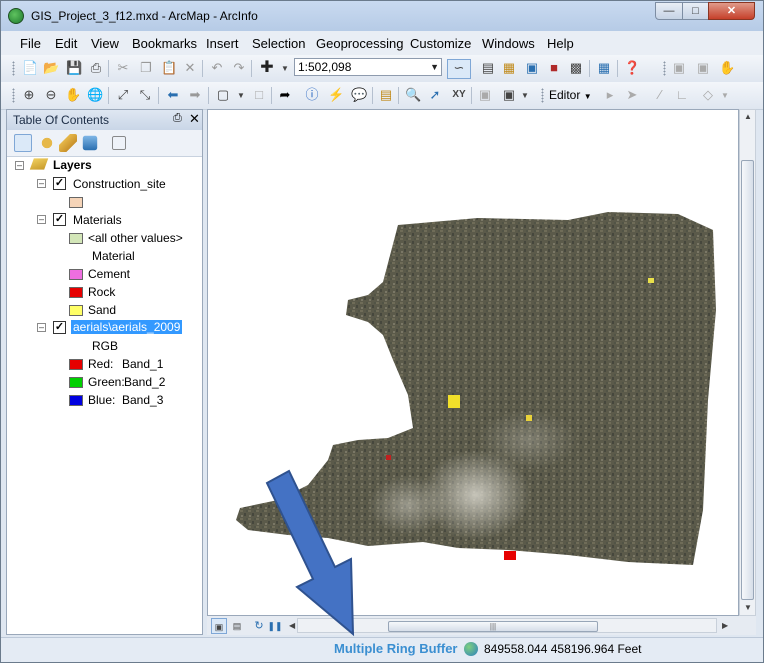 The height and width of the screenshot is (663, 764). I want to click on menu-edit: Edit, so click(66, 43).